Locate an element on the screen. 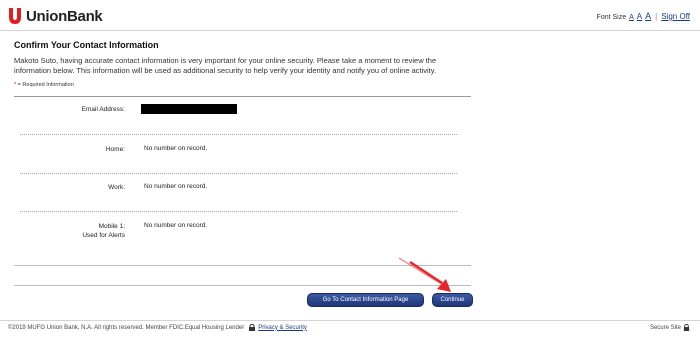  red-arrow-annotation is located at coordinates (424, 274).